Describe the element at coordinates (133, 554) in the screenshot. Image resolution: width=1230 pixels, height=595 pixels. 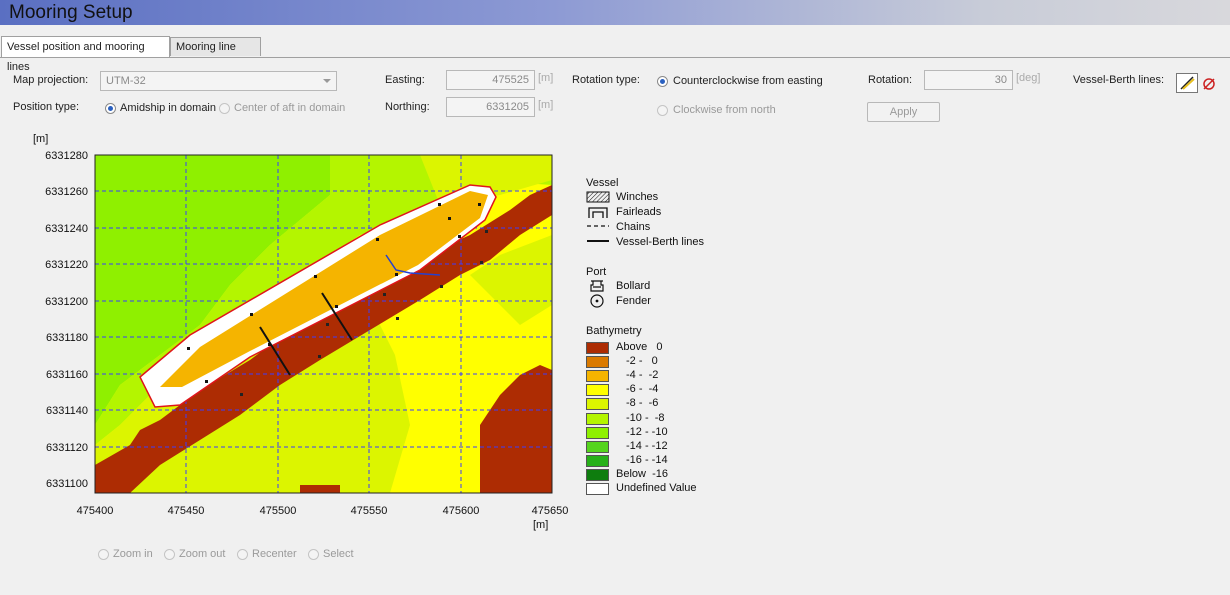
I see `zoom-in-label: Zoom in` at that location.